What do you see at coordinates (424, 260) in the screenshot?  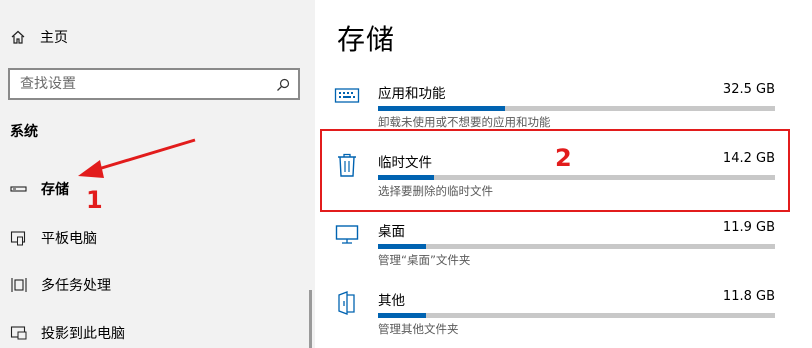 I see `storage-item-desc: 管理“桌面”文件夹` at bounding box center [424, 260].